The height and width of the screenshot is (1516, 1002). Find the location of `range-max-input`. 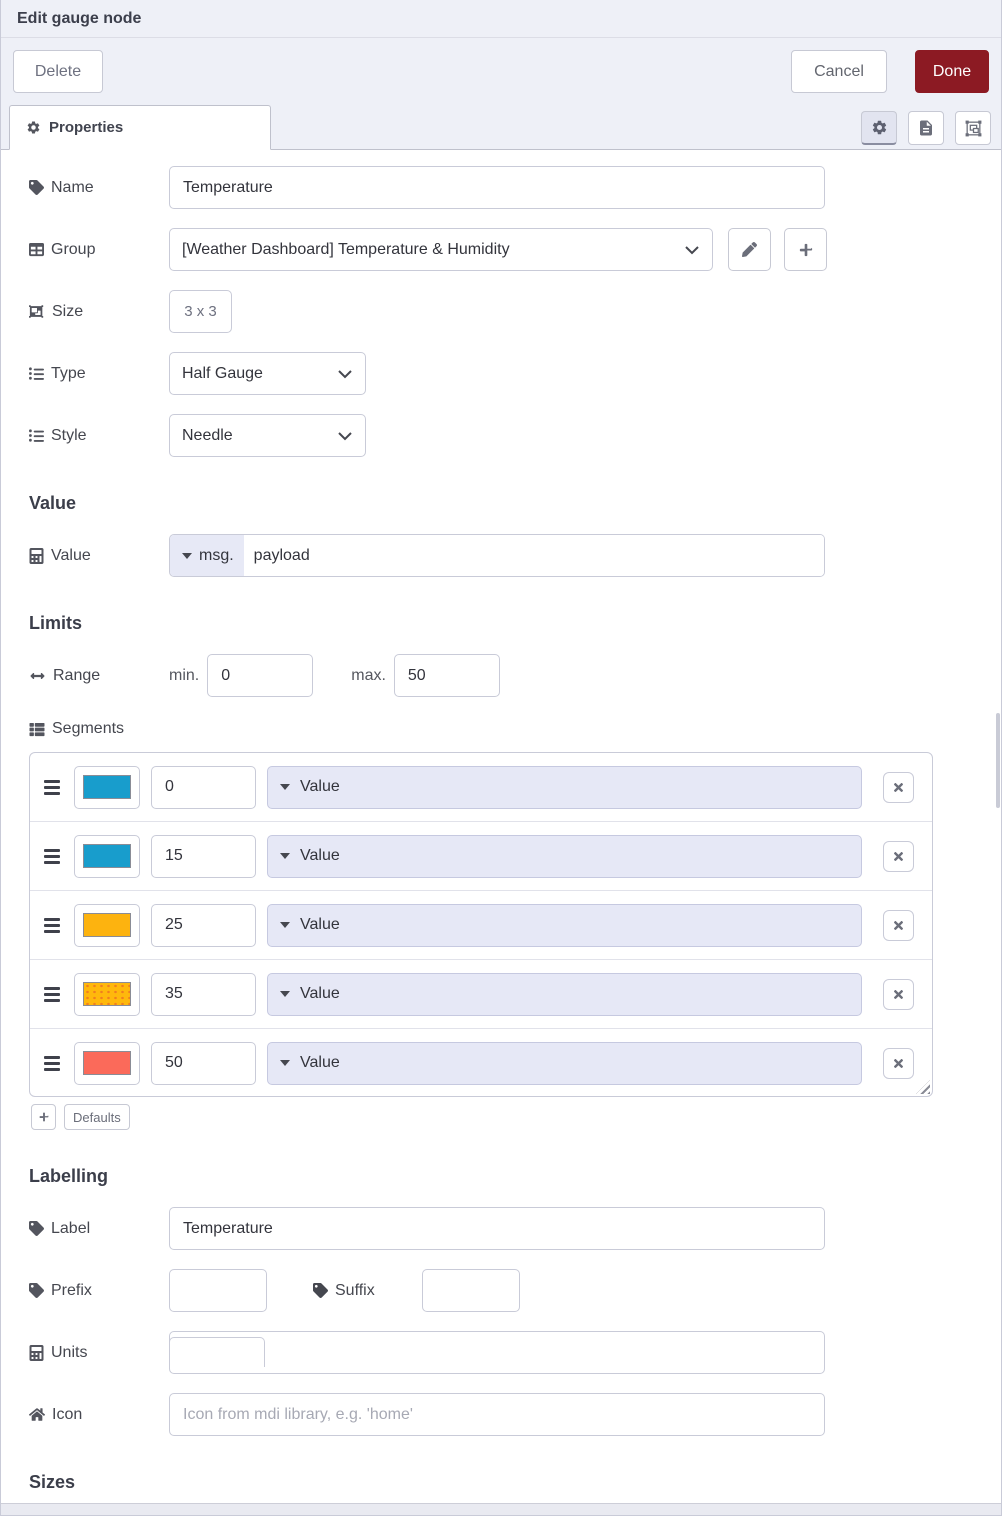

range-max-input is located at coordinates (446, 675).